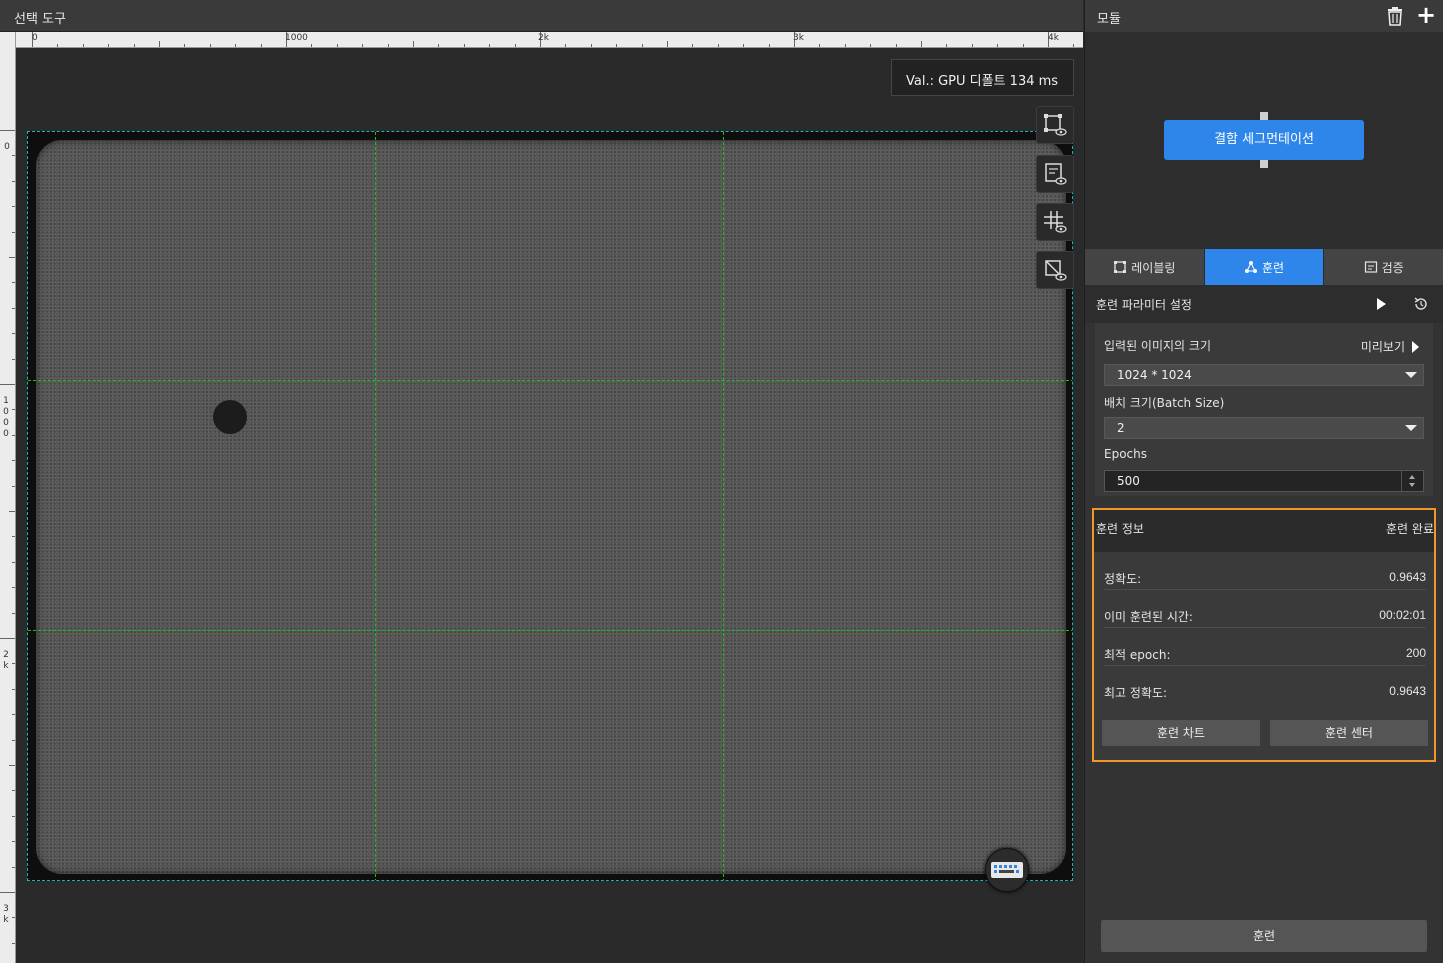  Describe the element at coordinates (798, 38) in the screenshot. I see `ruler-label-3k: 3k` at that location.